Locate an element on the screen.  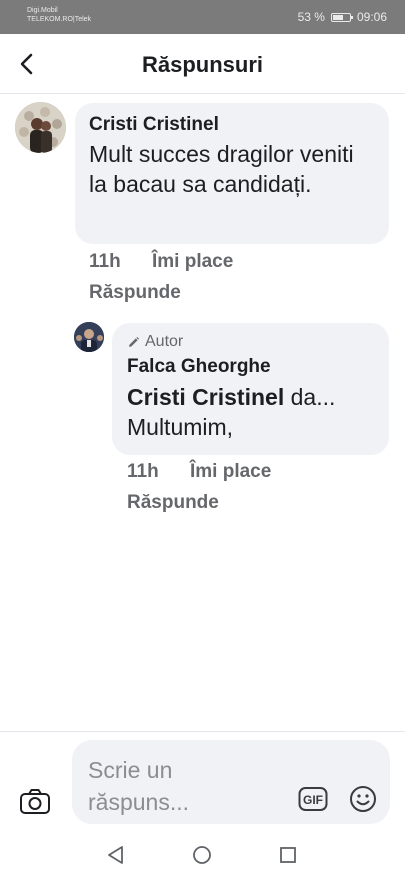
emoji-button is located at coordinates (363, 799).